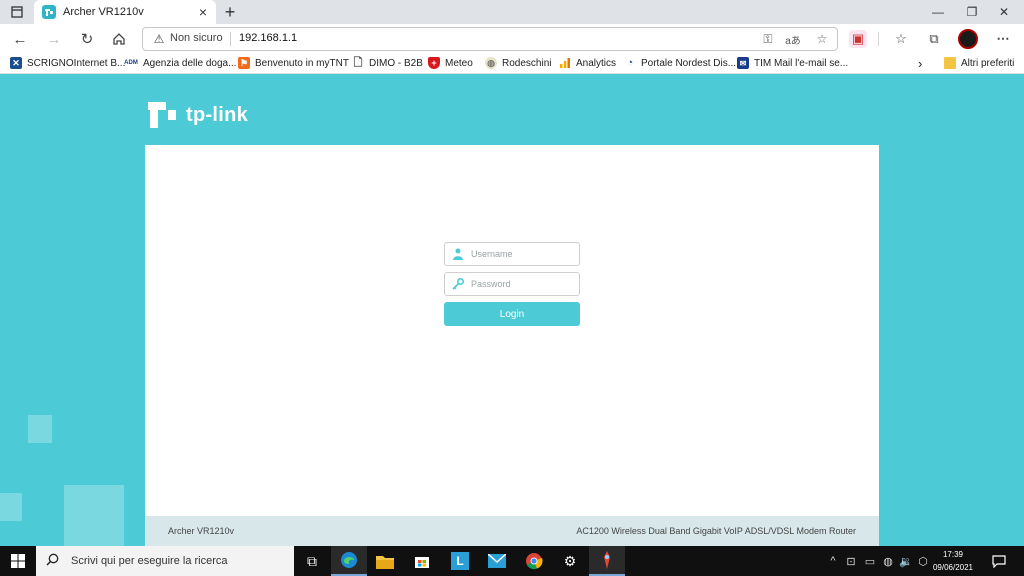 Image resolution: width=1024 pixels, height=576 pixels. I want to click on bookmark-label: DIMO - B2B, so click(396, 63).